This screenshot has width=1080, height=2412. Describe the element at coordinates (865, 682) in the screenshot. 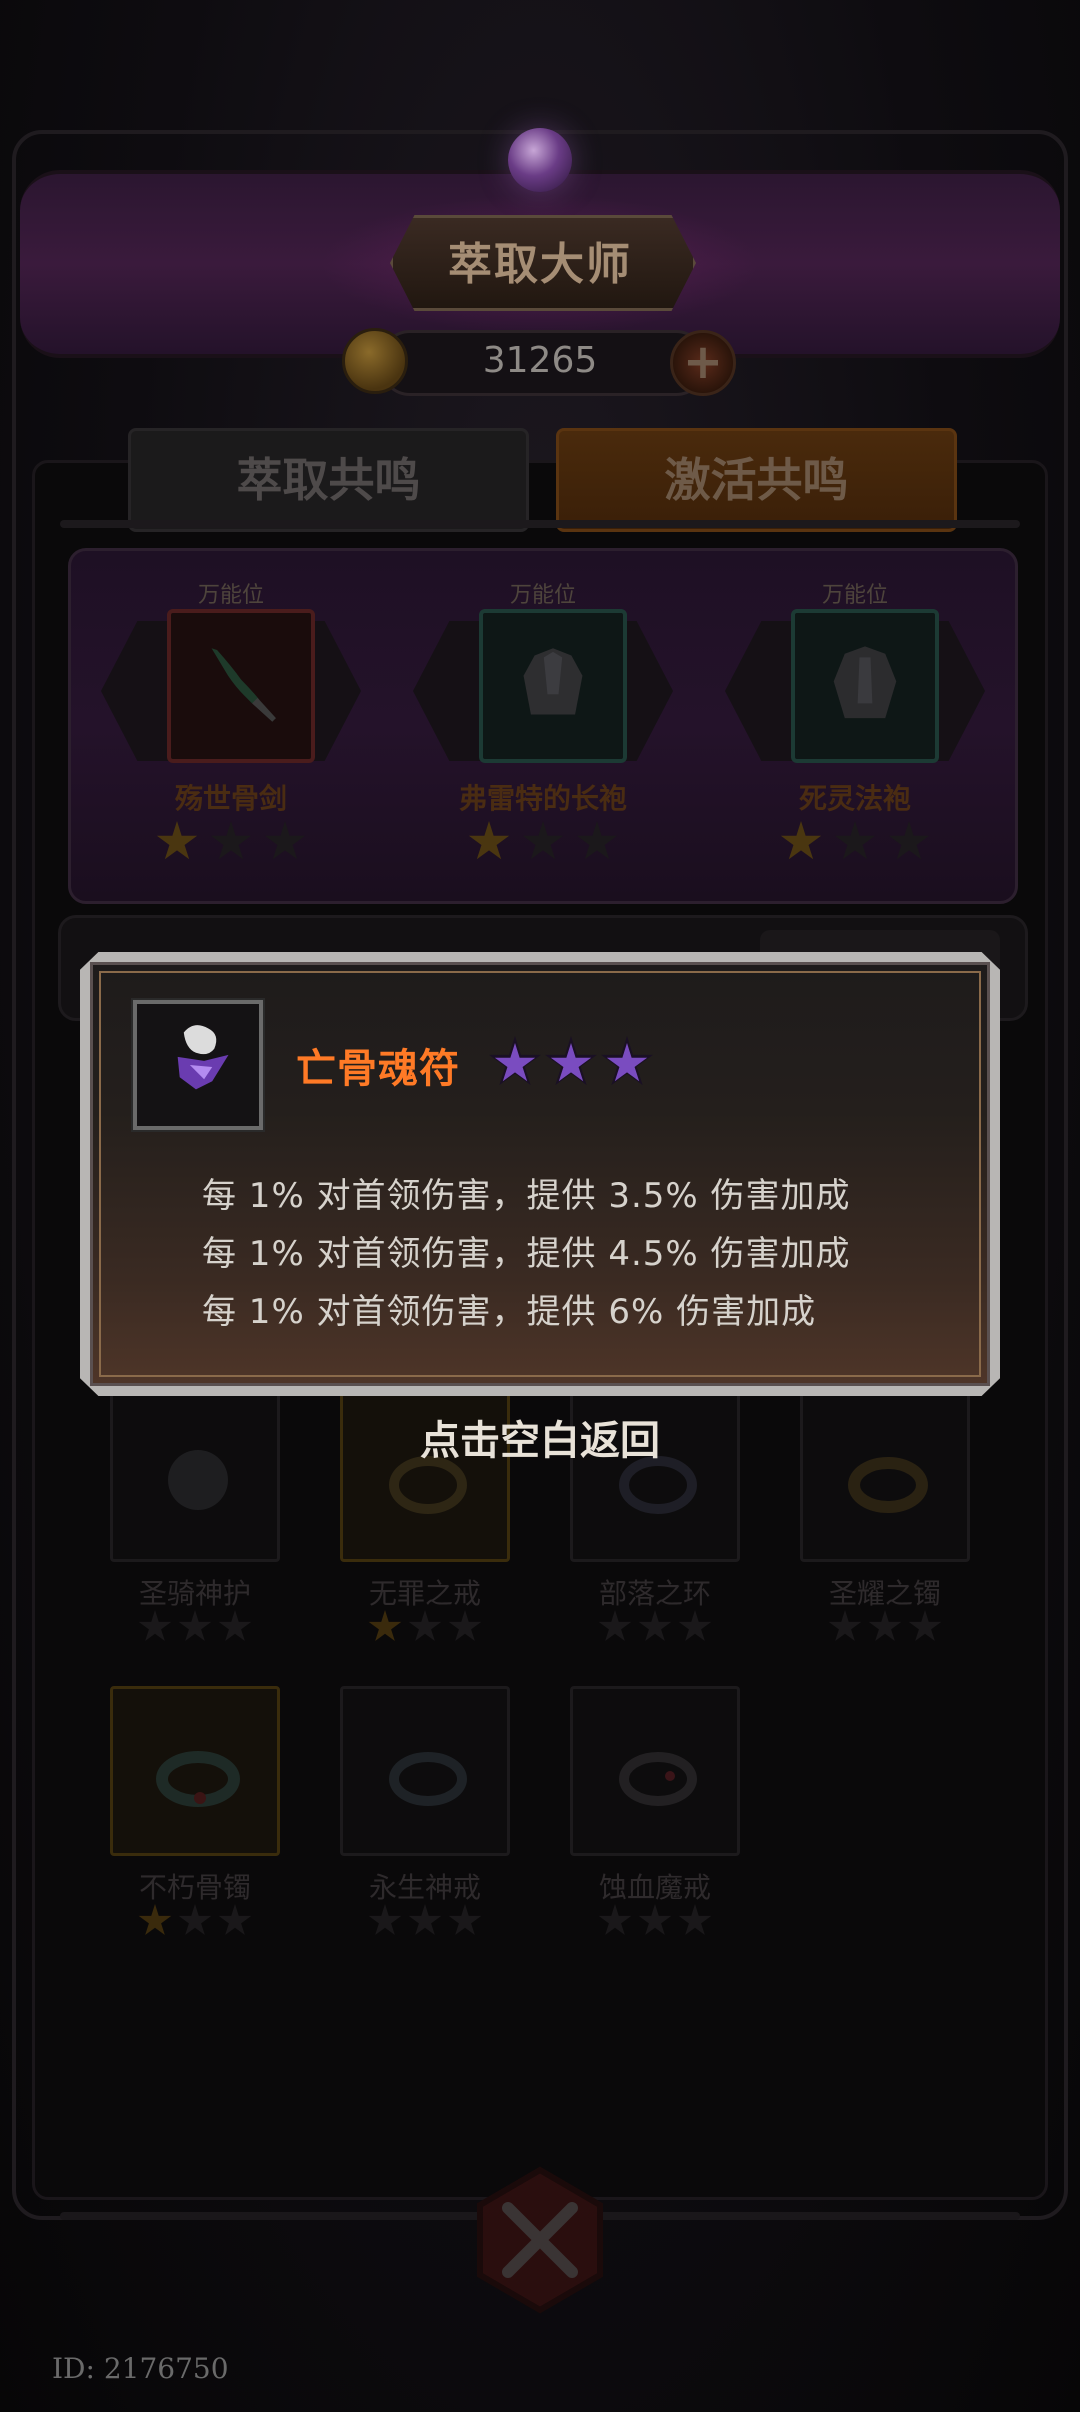

I see `necro-robe-icon` at that location.